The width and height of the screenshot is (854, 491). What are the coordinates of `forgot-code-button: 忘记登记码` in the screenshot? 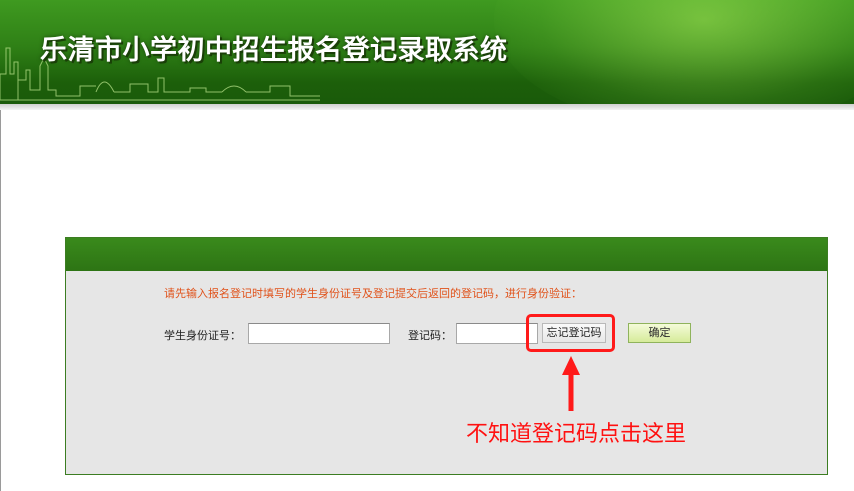 It's located at (574, 333).